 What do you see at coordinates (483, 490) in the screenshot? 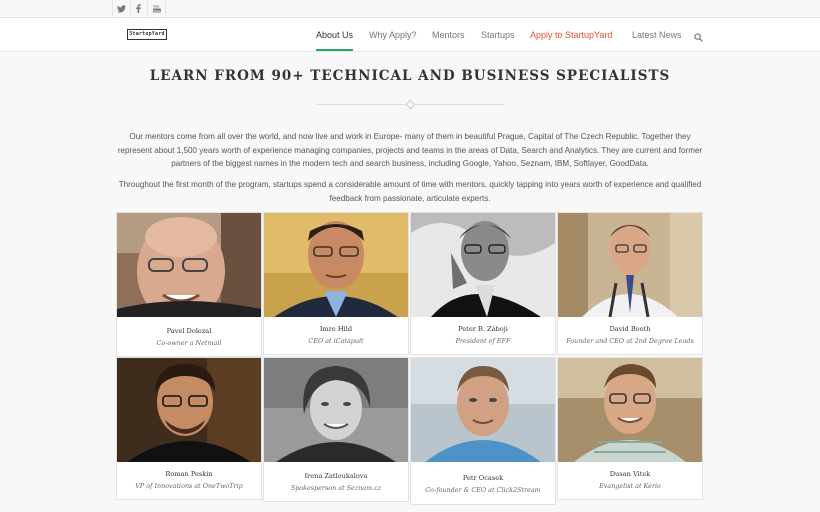
I see `mentor-role: Co-founder & CEO at Click2Stream` at bounding box center [483, 490].